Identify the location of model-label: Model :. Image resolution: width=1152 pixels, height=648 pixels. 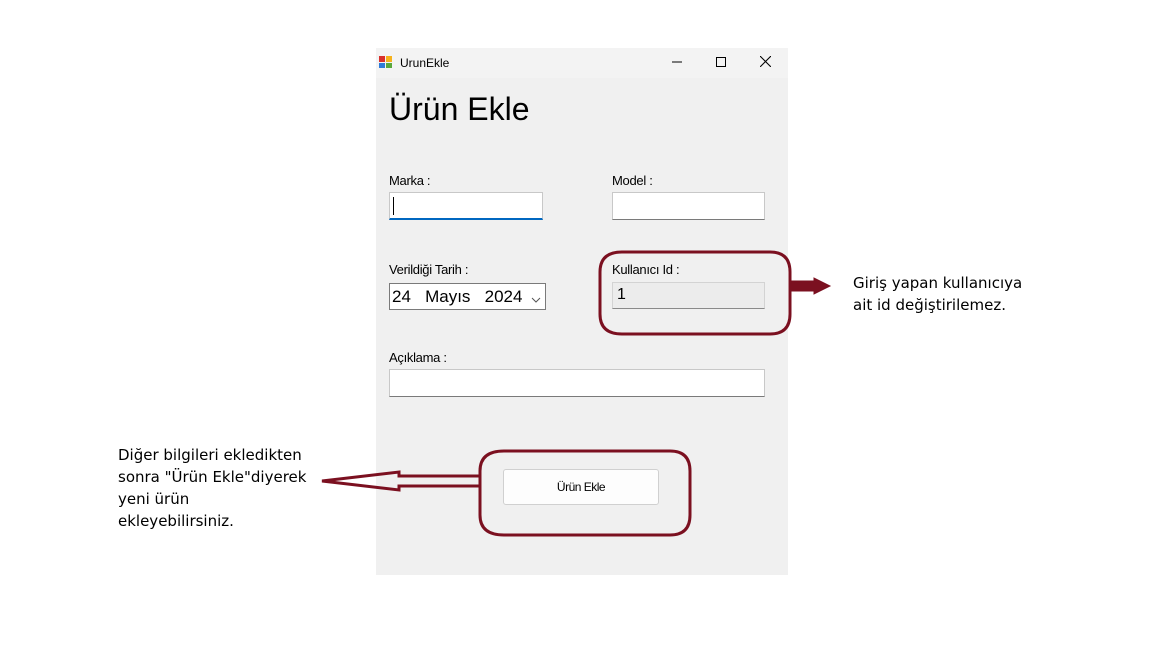
(632, 180).